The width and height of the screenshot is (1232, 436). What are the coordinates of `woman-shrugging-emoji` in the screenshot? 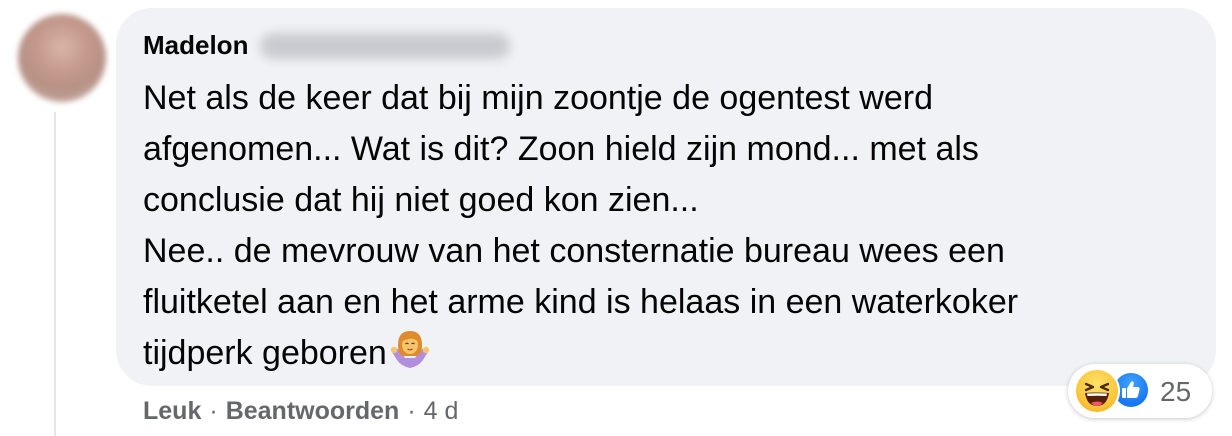 It's located at (410, 349).